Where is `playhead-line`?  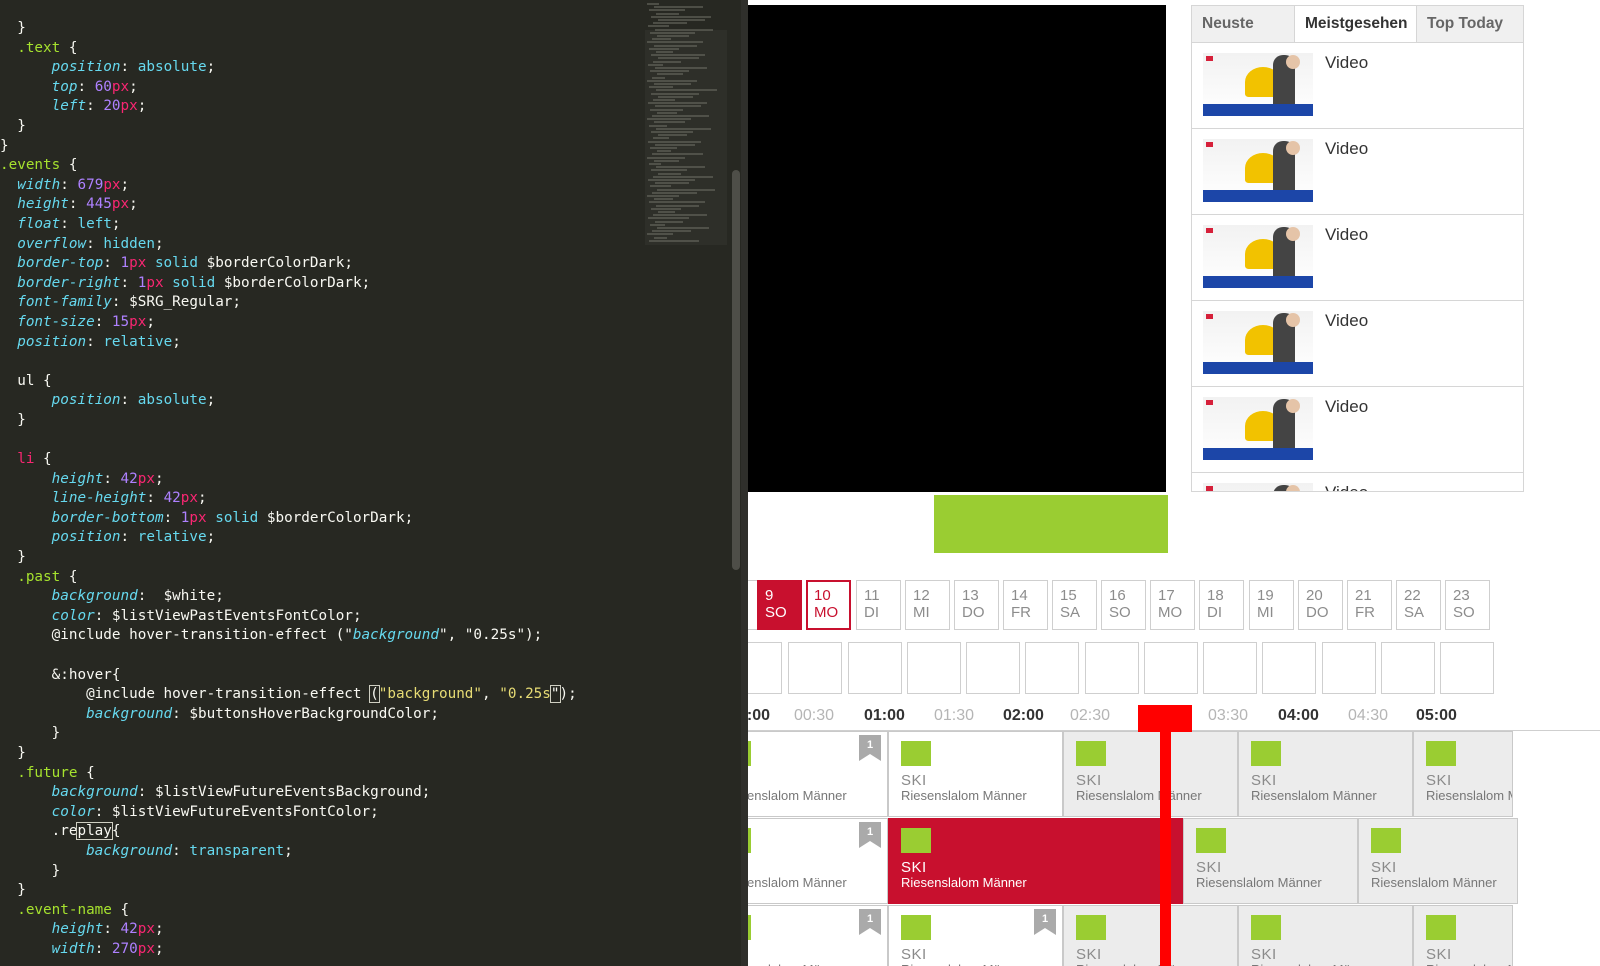 playhead-line is located at coordinates (1165, 848).